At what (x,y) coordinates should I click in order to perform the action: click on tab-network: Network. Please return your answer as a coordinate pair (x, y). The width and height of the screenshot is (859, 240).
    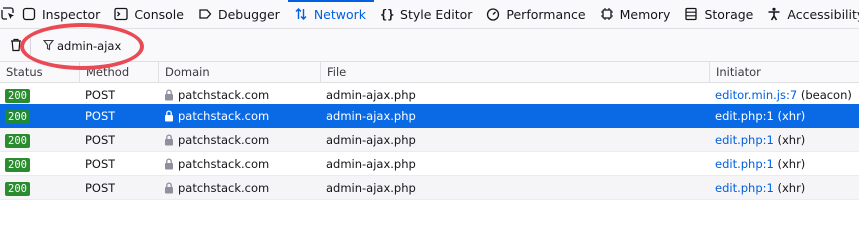
    Looking at the image, I should click on (331, 14).